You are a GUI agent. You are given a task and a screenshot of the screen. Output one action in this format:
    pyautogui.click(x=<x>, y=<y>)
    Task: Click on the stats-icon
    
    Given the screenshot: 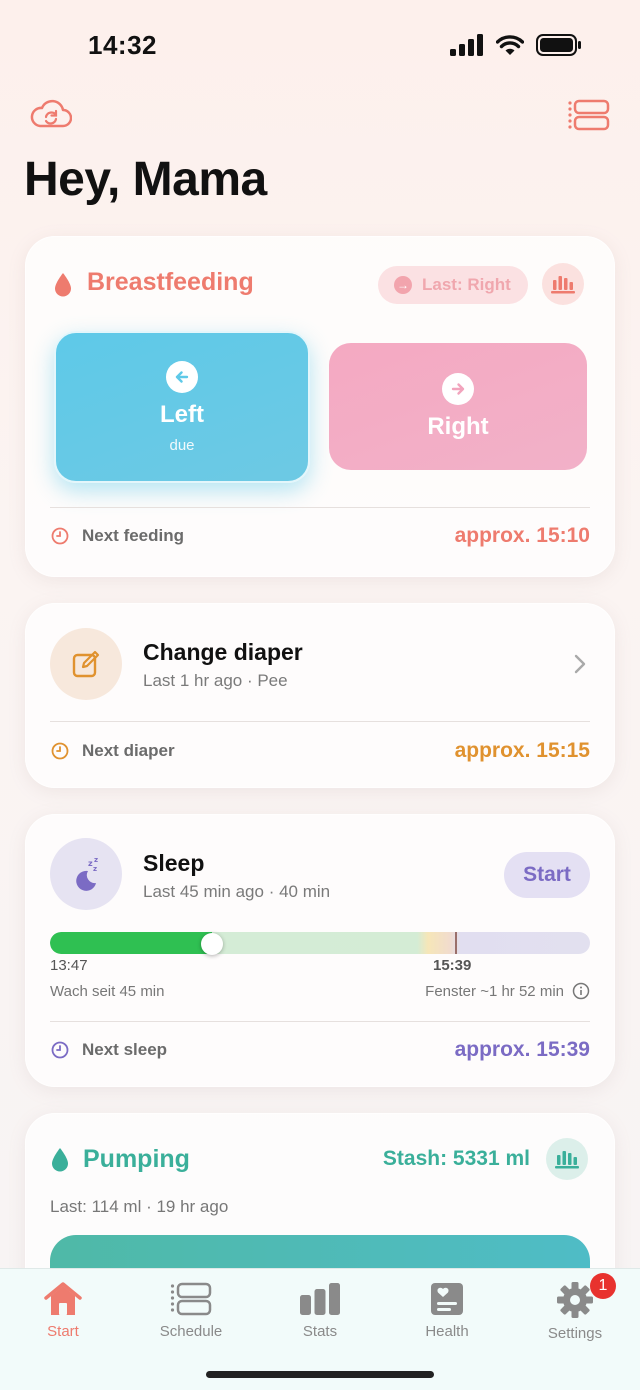 What is the action you would take?
    pyautogui.click(x=320, y=1299)
    